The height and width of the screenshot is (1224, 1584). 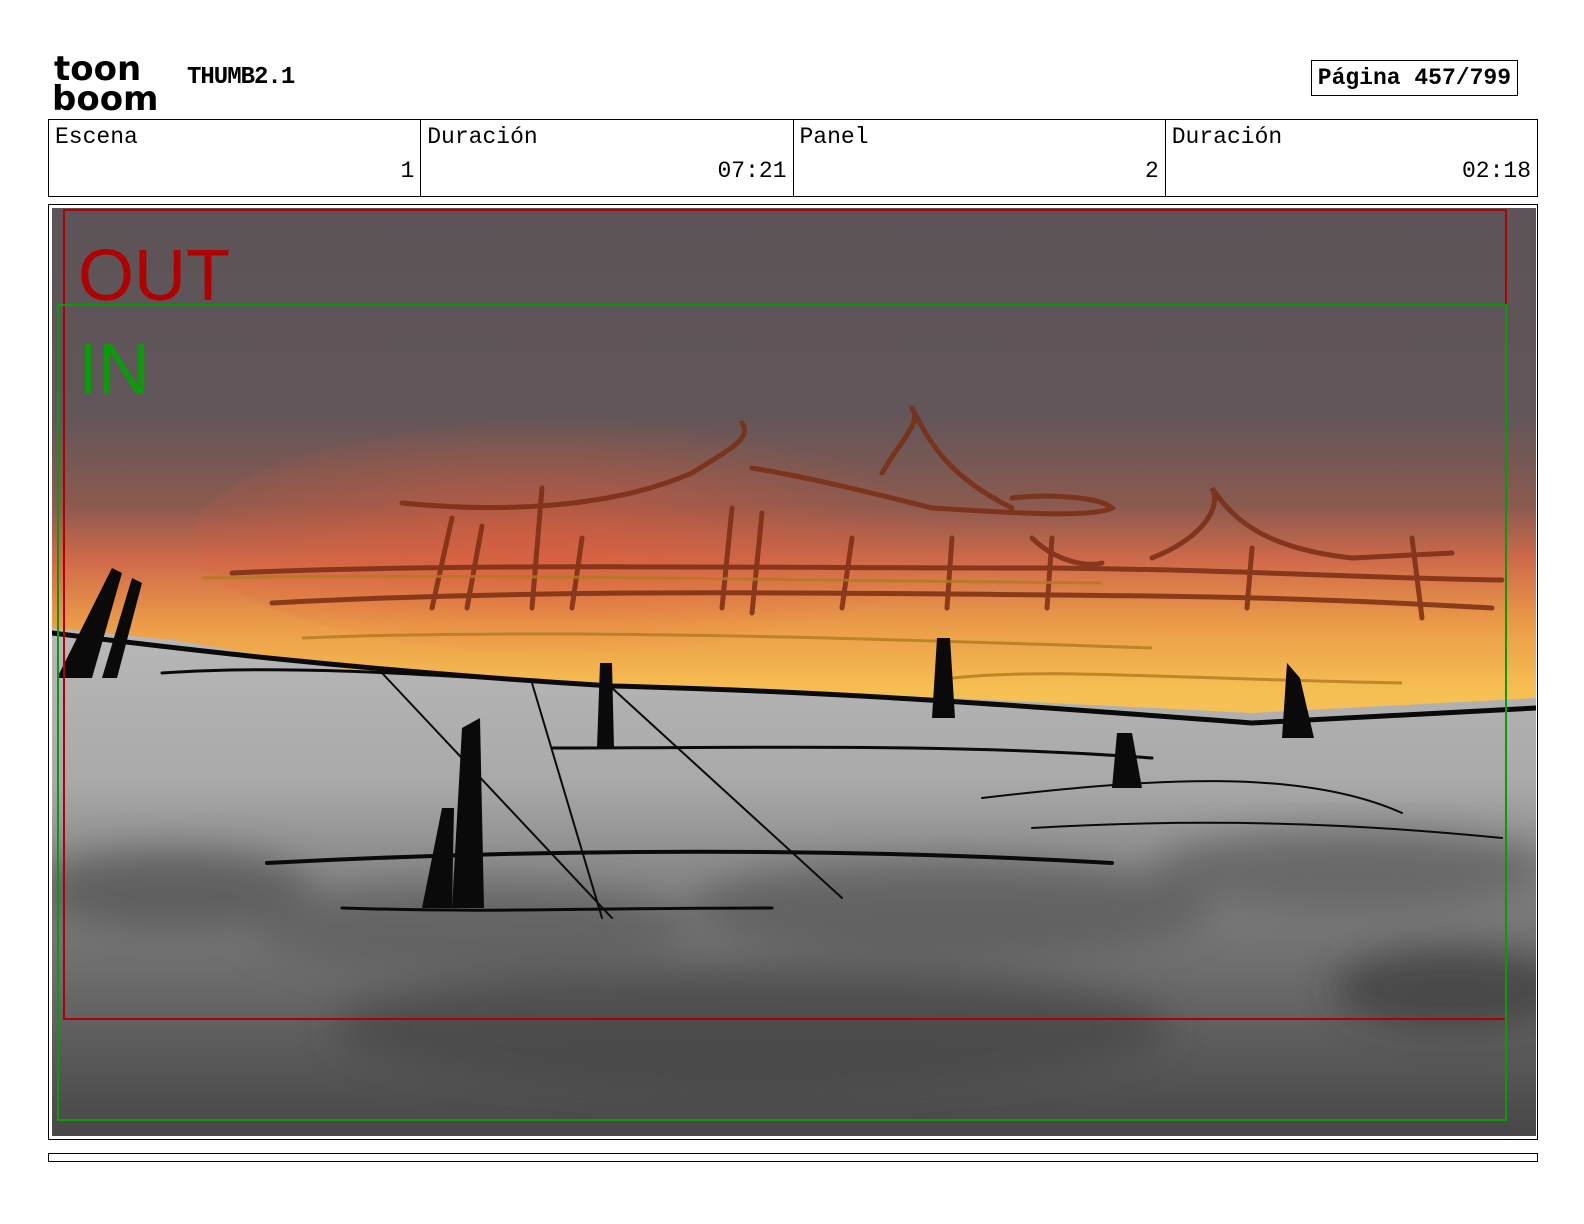 What do you see at coordinates (96, 137) in the screenshot?
I see `scene-label: Escena` at bounding box center [96, 137].